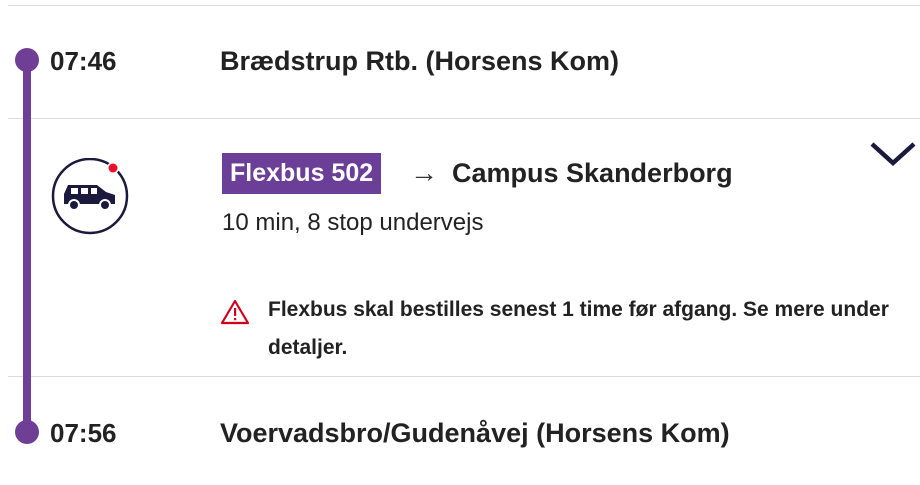 The width and height of the screenshot is (920, 485). I want to click on leg-divider-bottom, so click(464, 376).